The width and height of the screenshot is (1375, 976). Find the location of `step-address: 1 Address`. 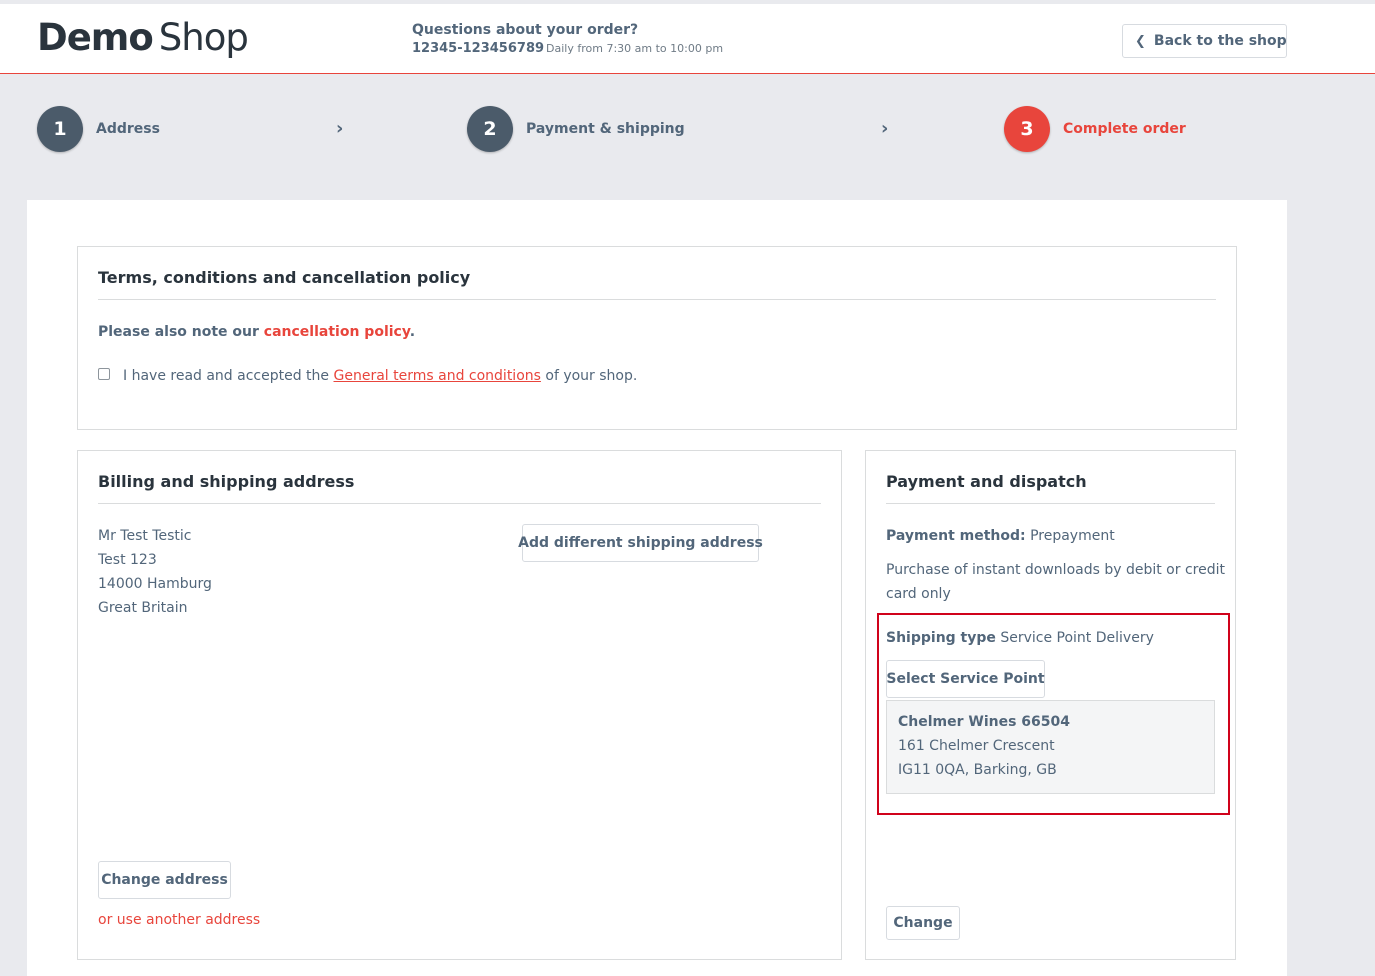

step-address: 1 Address is located at coordinates (98, 129).